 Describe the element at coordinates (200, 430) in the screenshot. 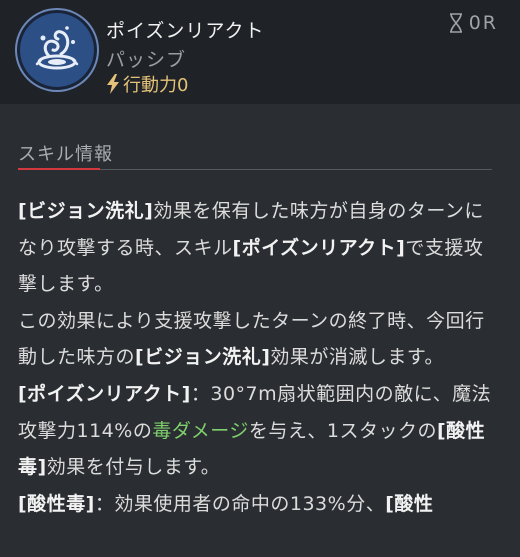

I see `keyword-poison-damage: 毒ダメージ` at that location.